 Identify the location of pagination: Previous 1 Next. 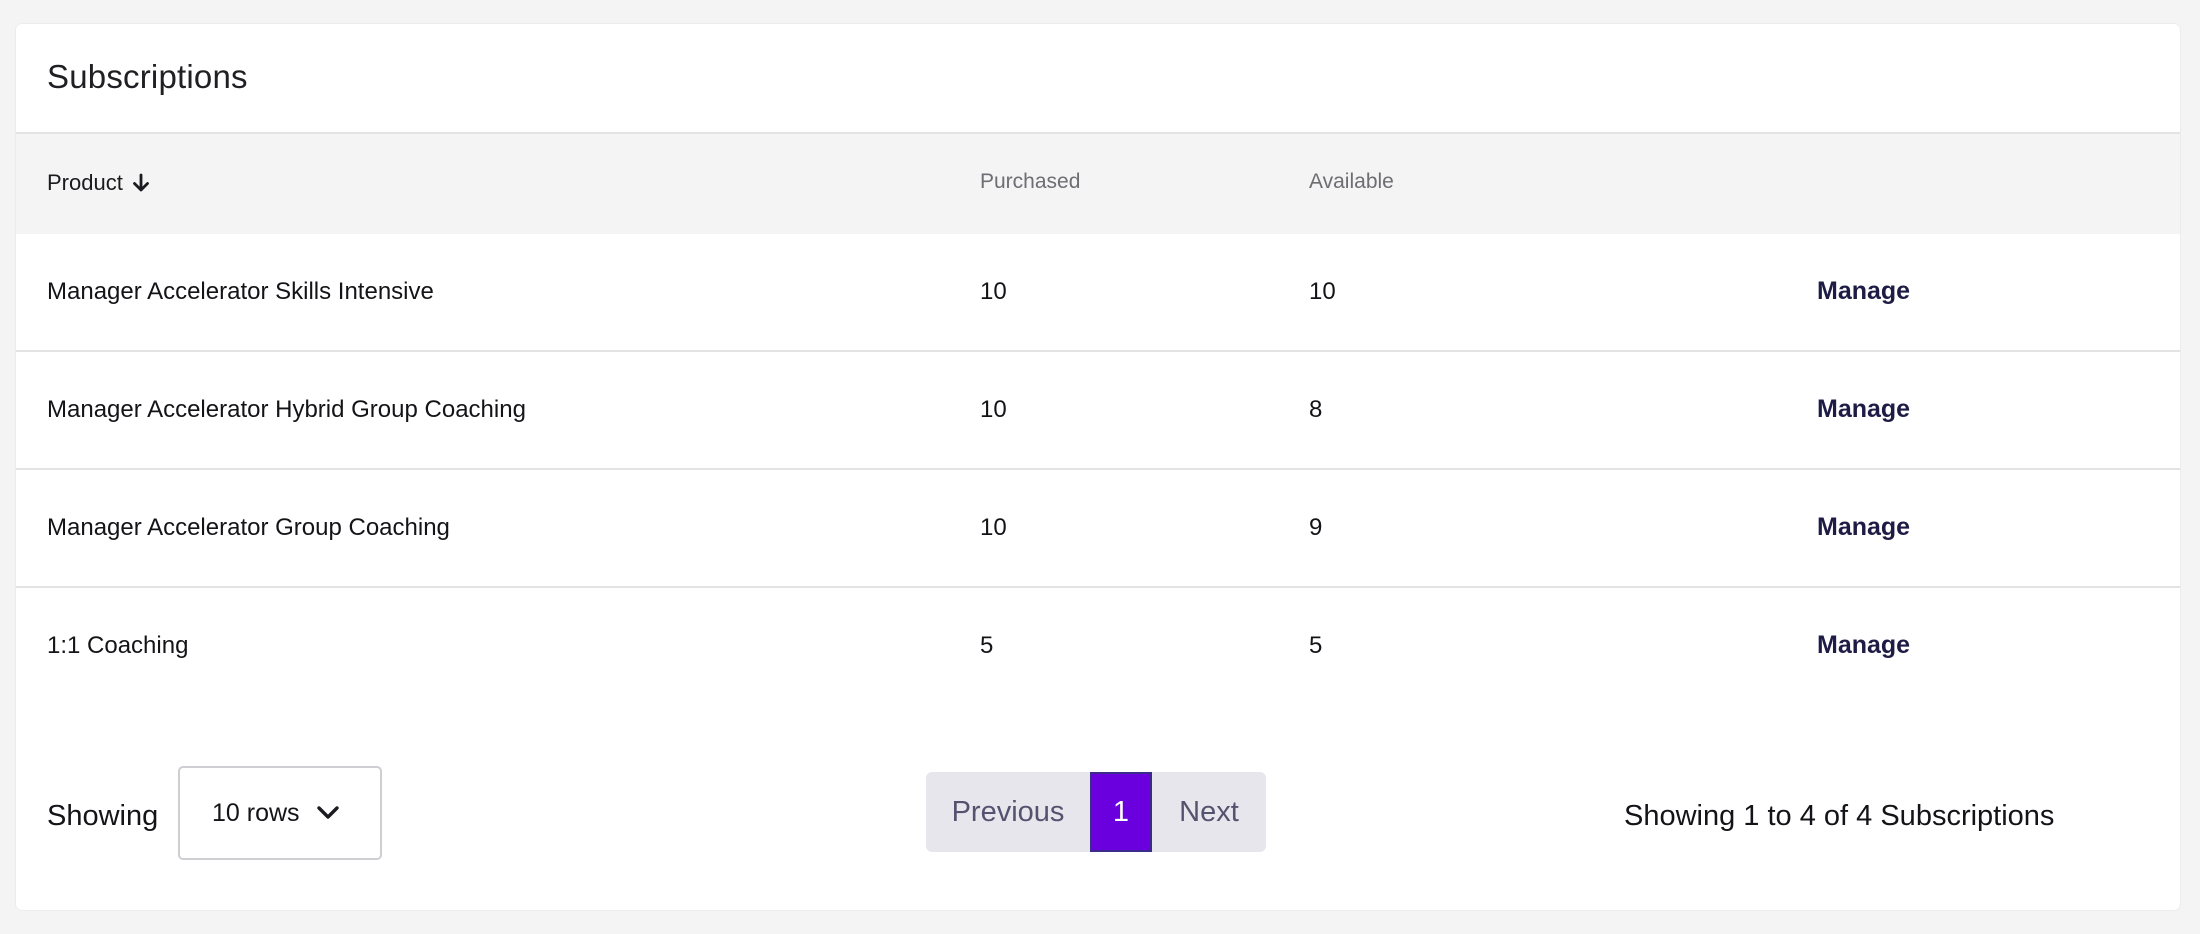
(1096, 812).